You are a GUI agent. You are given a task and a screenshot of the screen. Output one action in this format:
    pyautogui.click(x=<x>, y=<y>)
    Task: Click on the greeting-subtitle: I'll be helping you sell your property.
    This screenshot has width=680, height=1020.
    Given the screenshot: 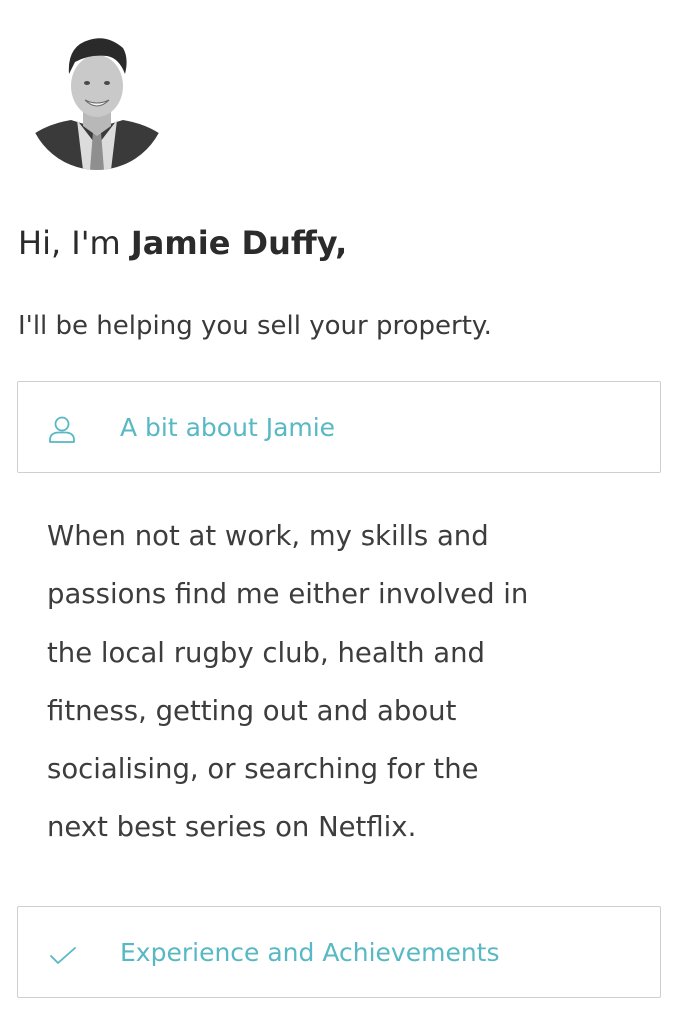 What is the action you would take?
    pyautogui.click(x=255, y=326)
    